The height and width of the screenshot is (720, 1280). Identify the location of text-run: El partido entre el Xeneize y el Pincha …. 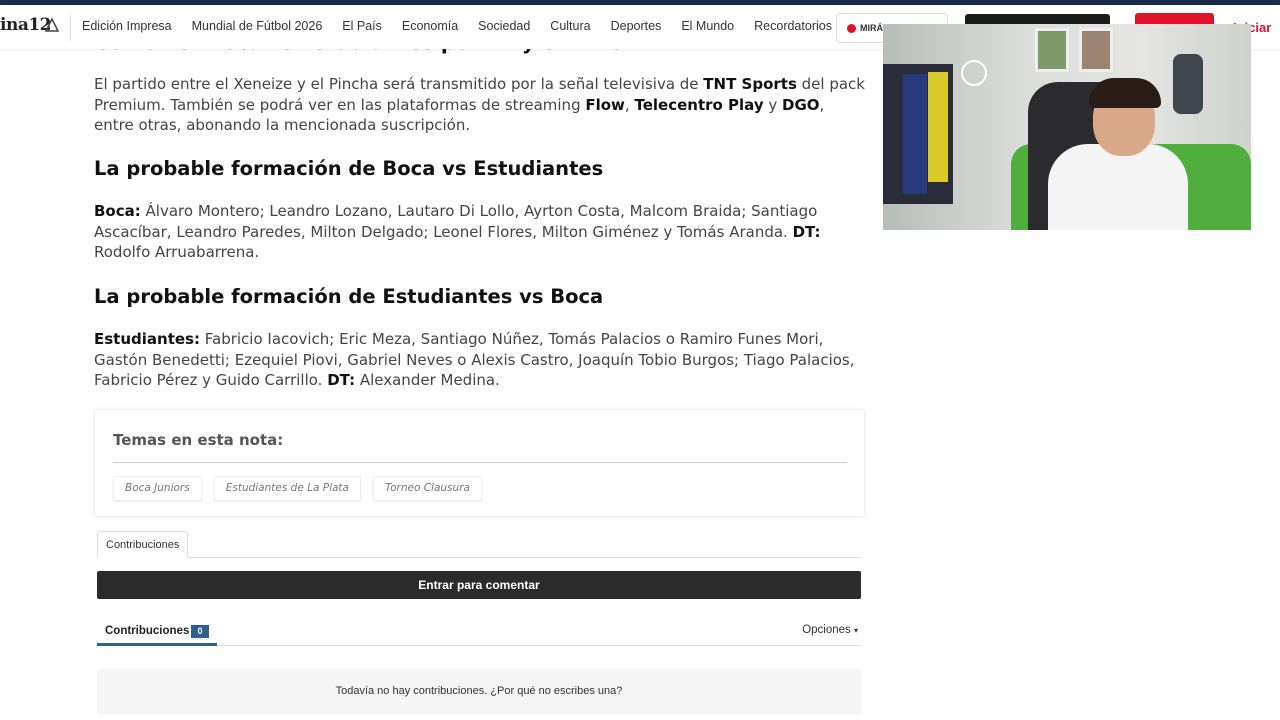
(399, 84).